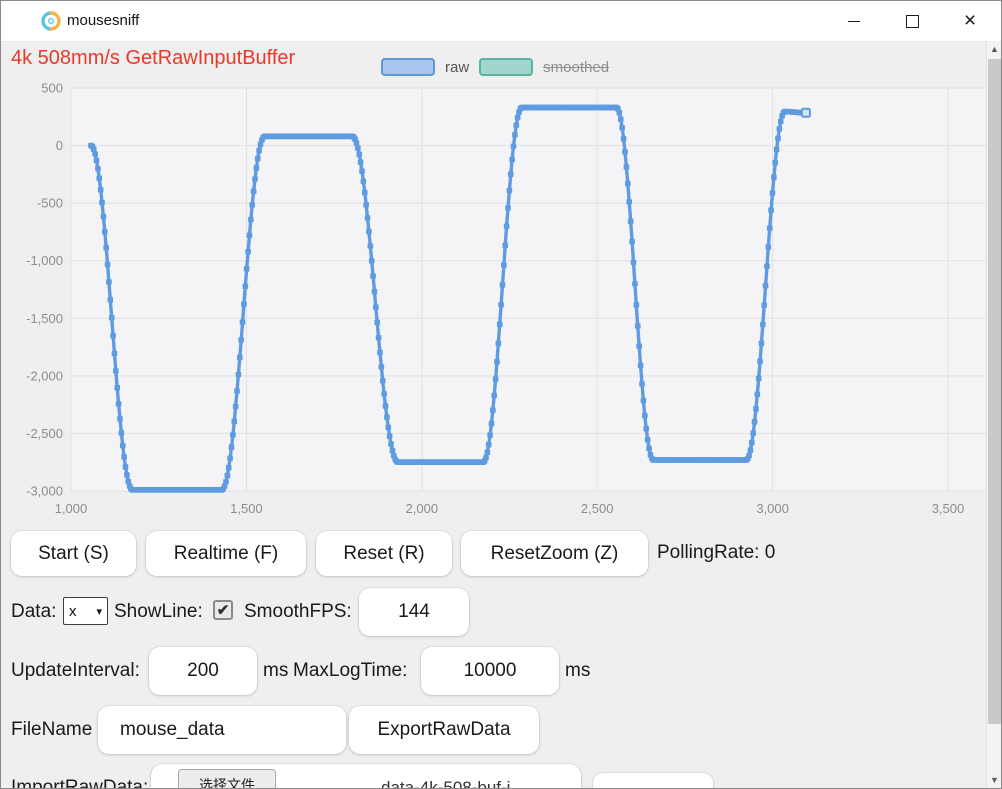 The width and height of the screenshot is (1002, 789). Describe the element at coordinates (457, 67) in the screenshot. I see `legend-label-raw: raw` at that location.